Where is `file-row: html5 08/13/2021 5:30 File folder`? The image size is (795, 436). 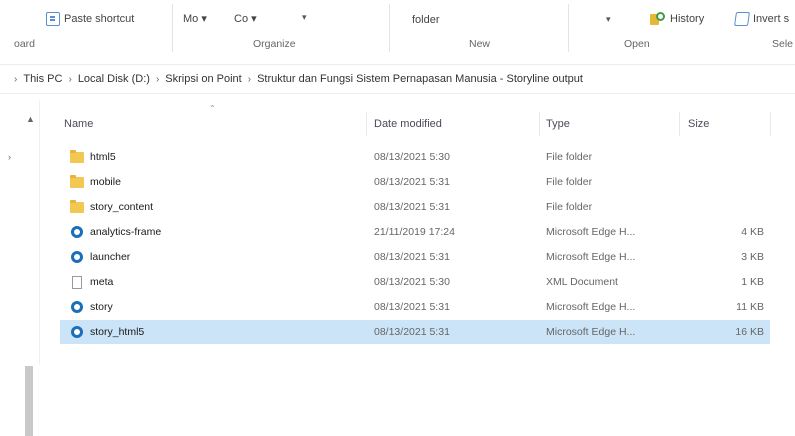 file-row: html5 08/13/2021 5:30 File folder is located at coordinates (415, 157).